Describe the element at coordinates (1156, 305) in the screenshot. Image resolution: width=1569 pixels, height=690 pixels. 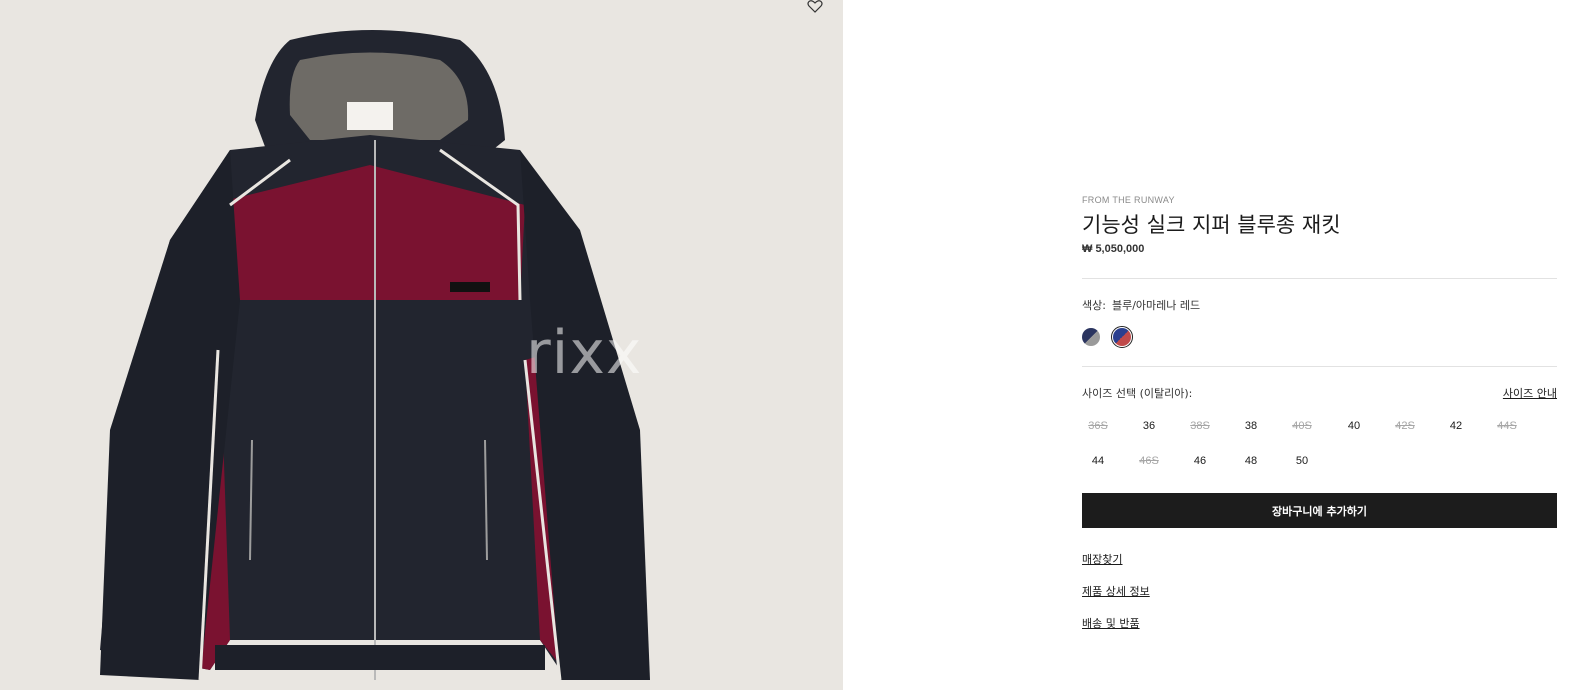
I see `color-value: 블루/아마레나 레드` at that location.